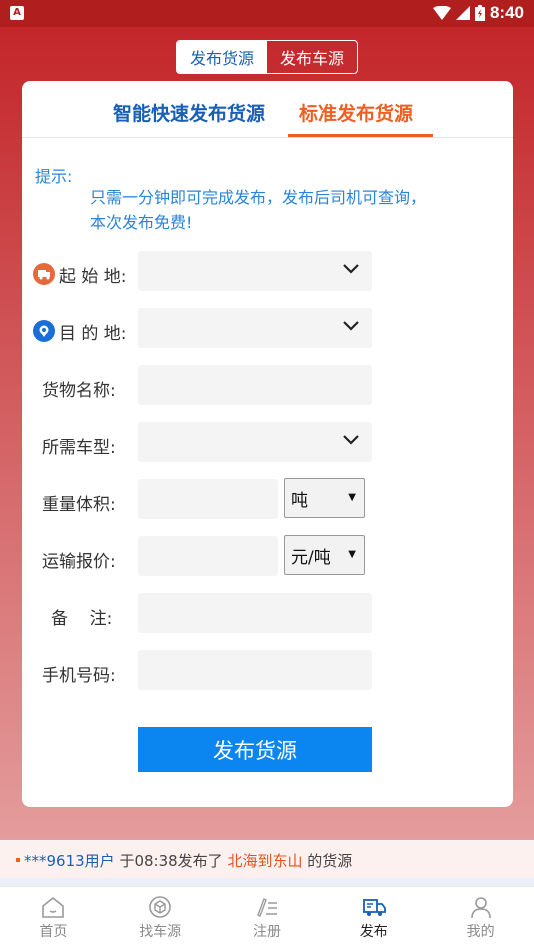 The width and height of the screenshot is (534, 950). What do you see at coordinates (44, 274) in the screenshot?
I see `origin-truck-icon` at bounding box center [44, 274].